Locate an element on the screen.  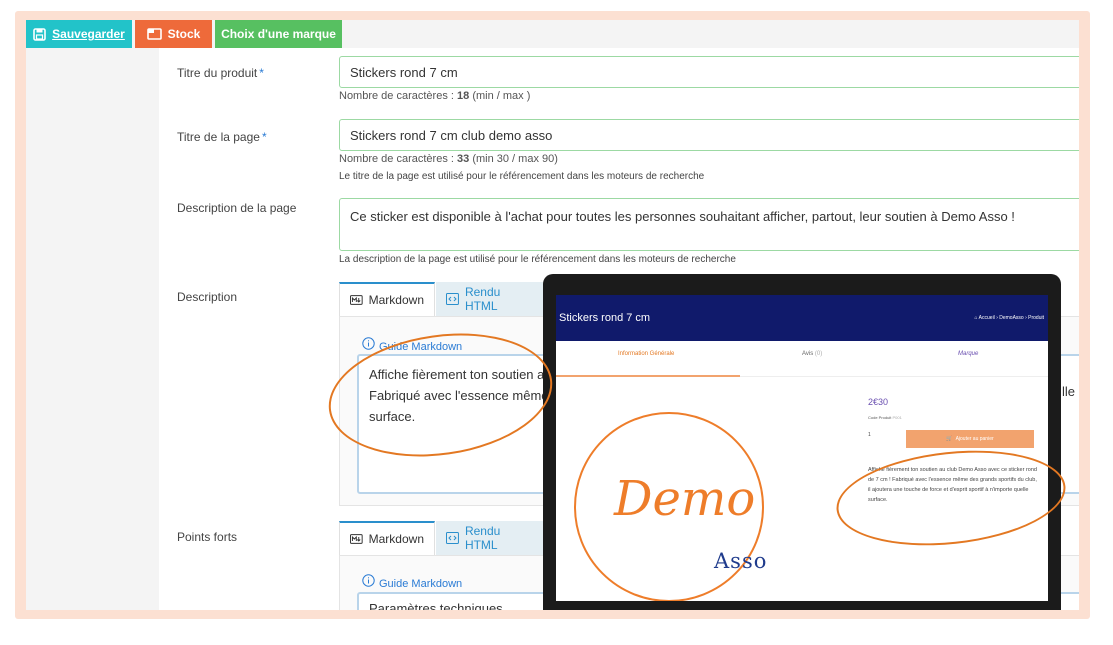
page-title-label: Titre de la page * is located at coordinates (222, 137).